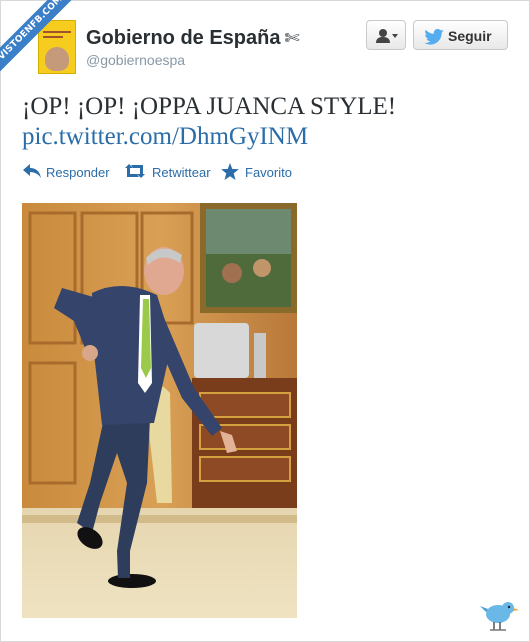 Image resolution: width=530 pixels, height=642 pixels. Describe the element at coordinates (500, 619) in the screenshot. I see `watermark-bird-icon` at that location.